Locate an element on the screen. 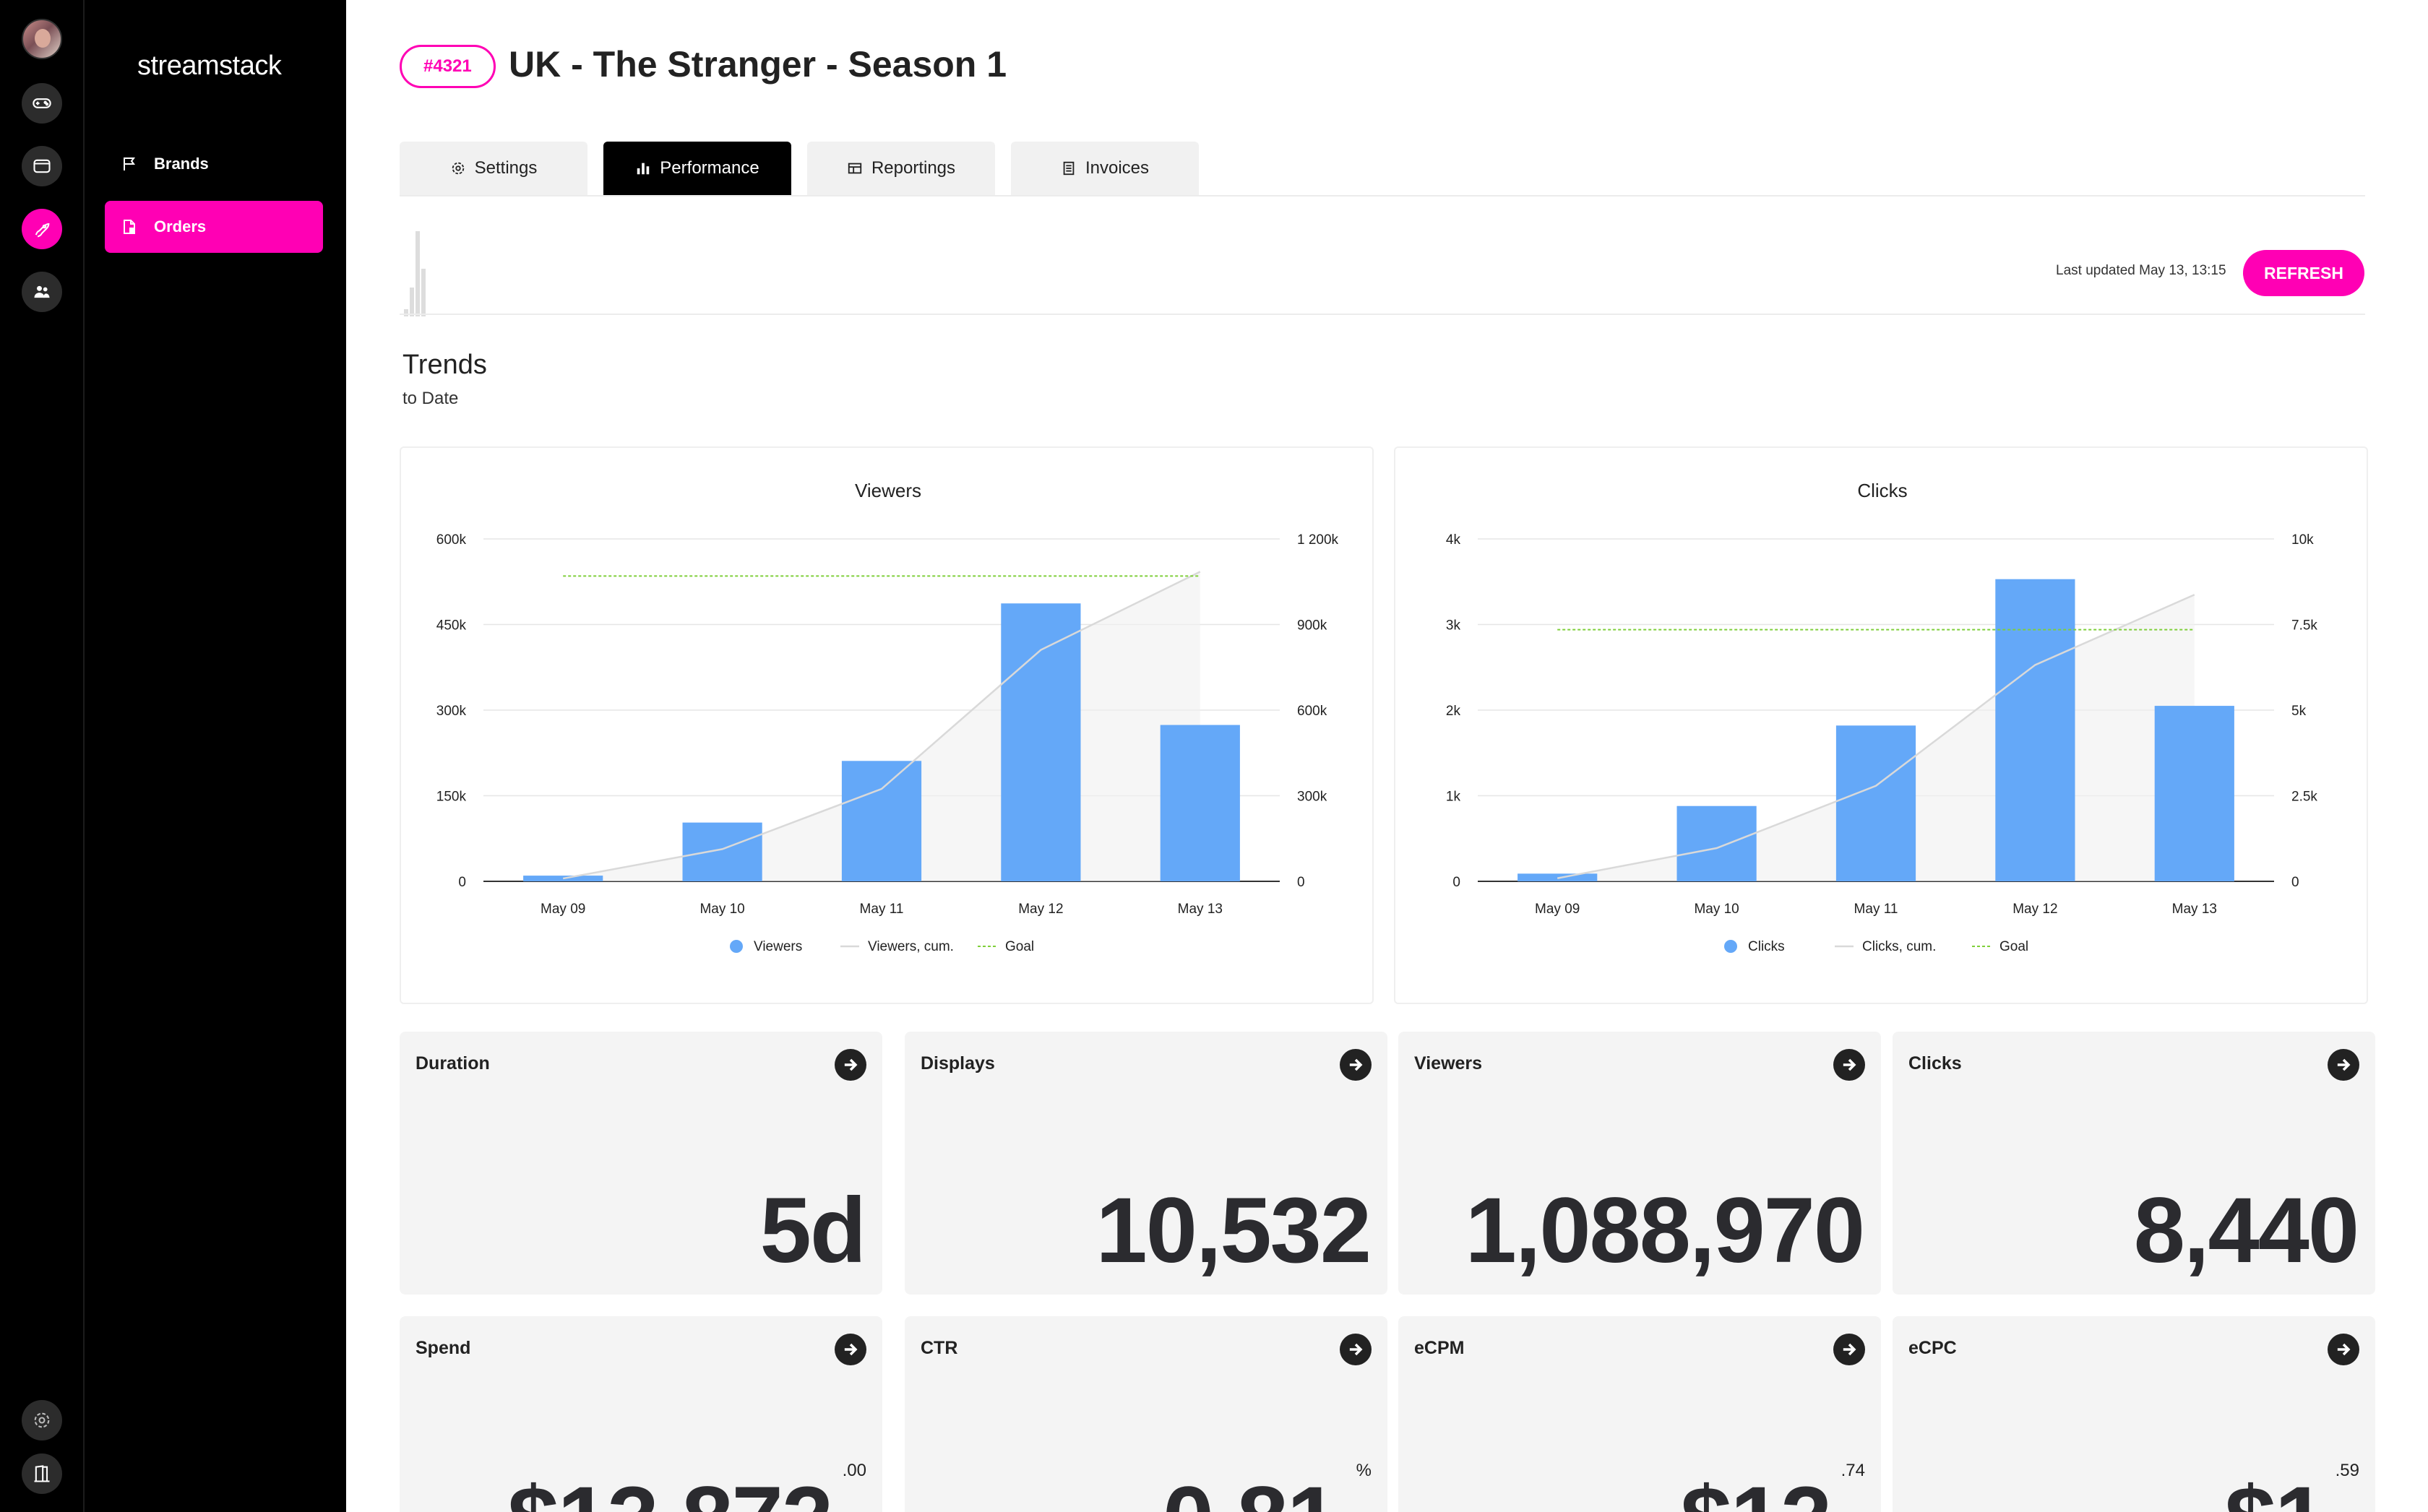 The width and height of the screenshot is (2428, 1512). chart-title: Clicks is located at coordinates (1882, 491).